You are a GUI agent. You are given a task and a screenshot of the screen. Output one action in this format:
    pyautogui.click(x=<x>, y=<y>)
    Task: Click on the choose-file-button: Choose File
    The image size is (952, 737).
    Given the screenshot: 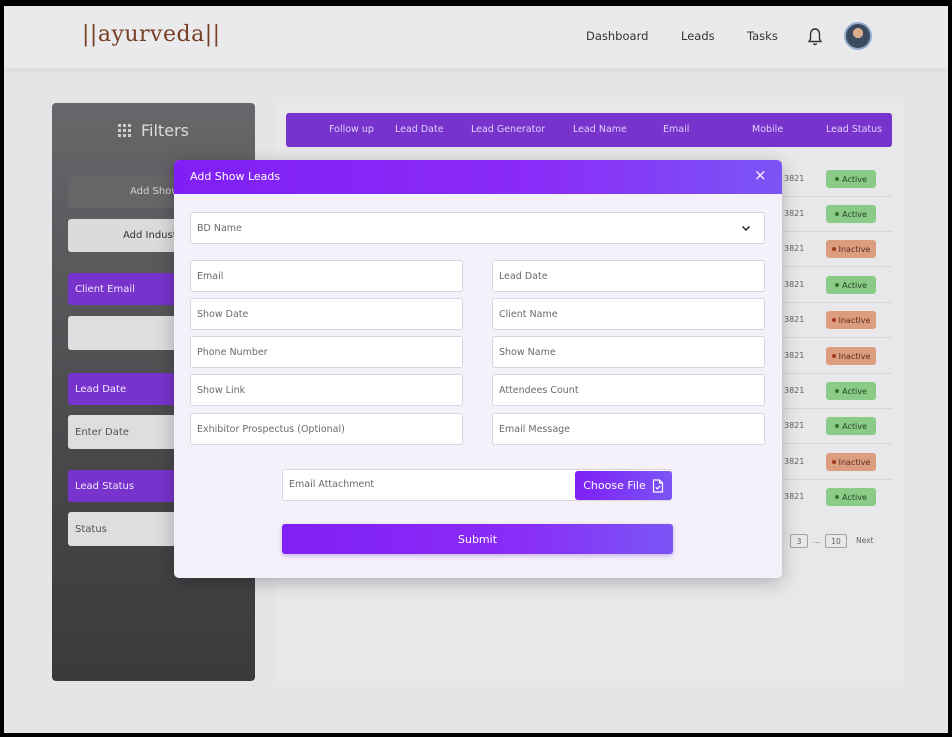 What is the action you would take?
    pyautogui.click(x=623, y=485)
    